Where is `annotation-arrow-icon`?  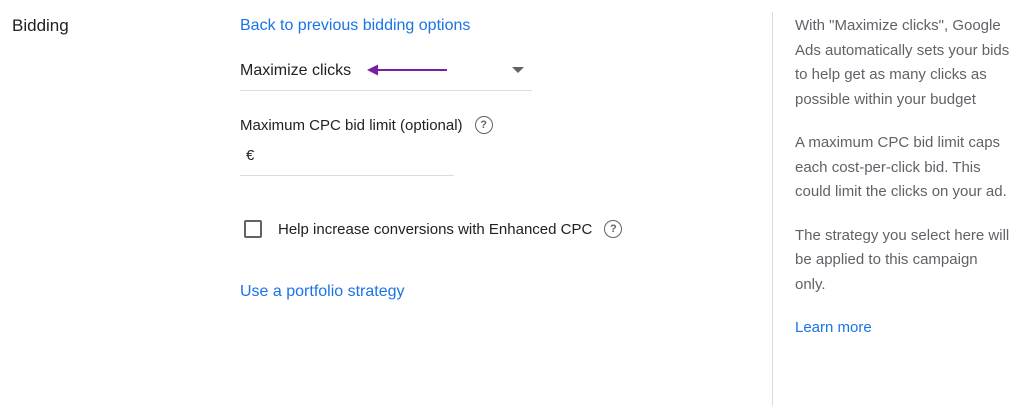 annotation-arrow-icon is located at coordinates (407, 70).